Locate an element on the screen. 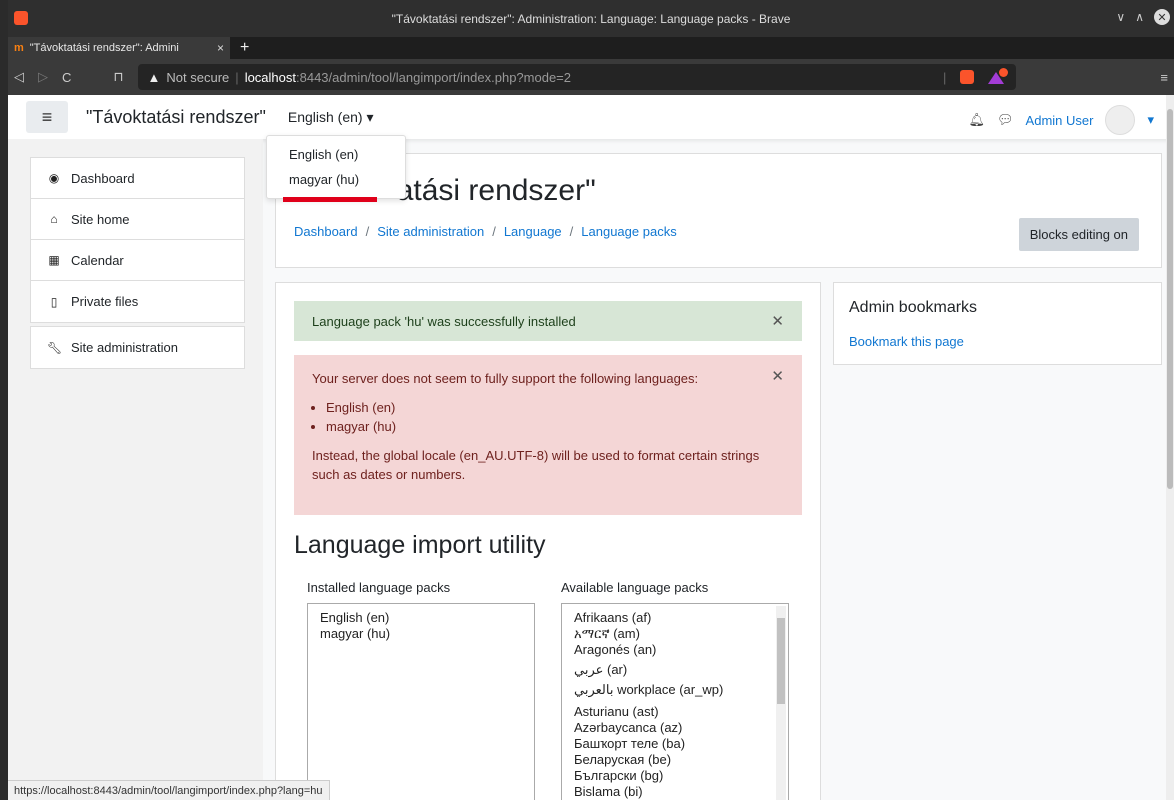  file-icon: ▯ is located at coordinates (54, 301).